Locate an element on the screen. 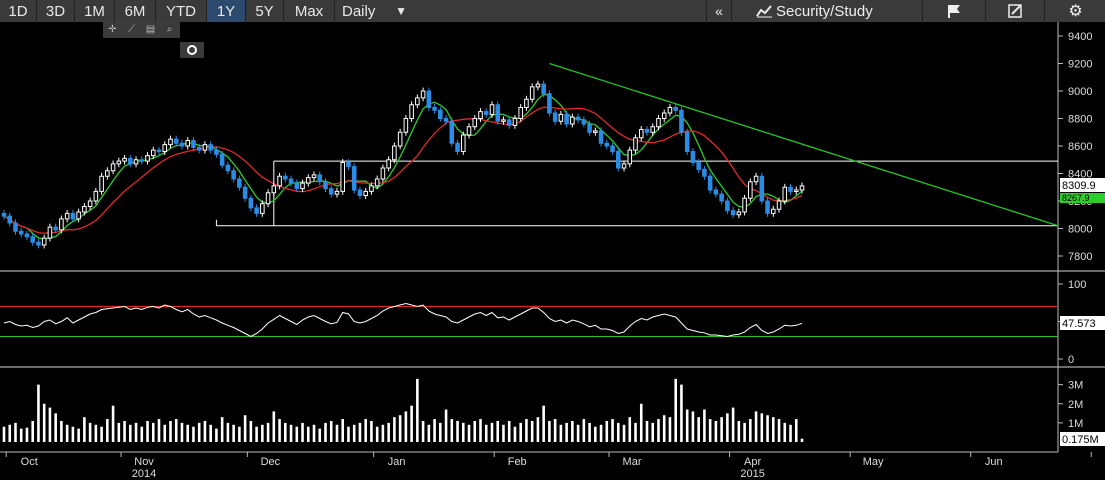 This screenshot has height=480, width=1105. frequency-dropdown: Daily ▼ is located at coordinates (375, 11).